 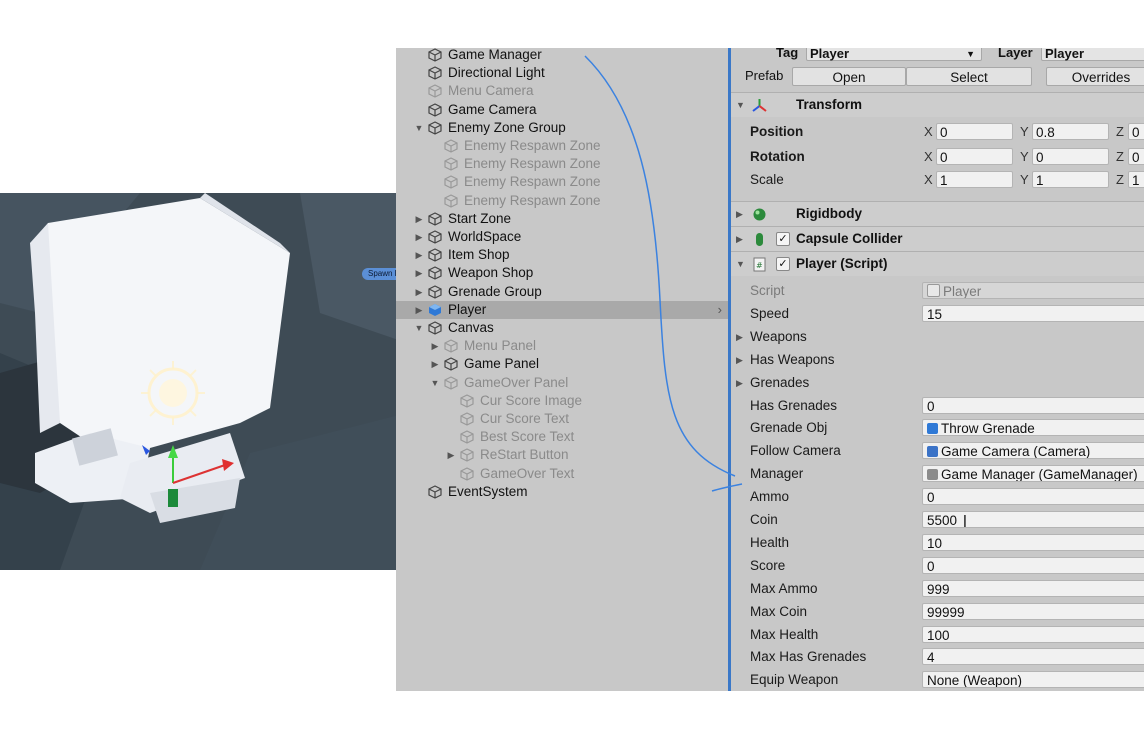 What do you see at coordinates (1120, 179) in the screenshot?
I see `axis-z: Z` at bounding box center [1120, 179].